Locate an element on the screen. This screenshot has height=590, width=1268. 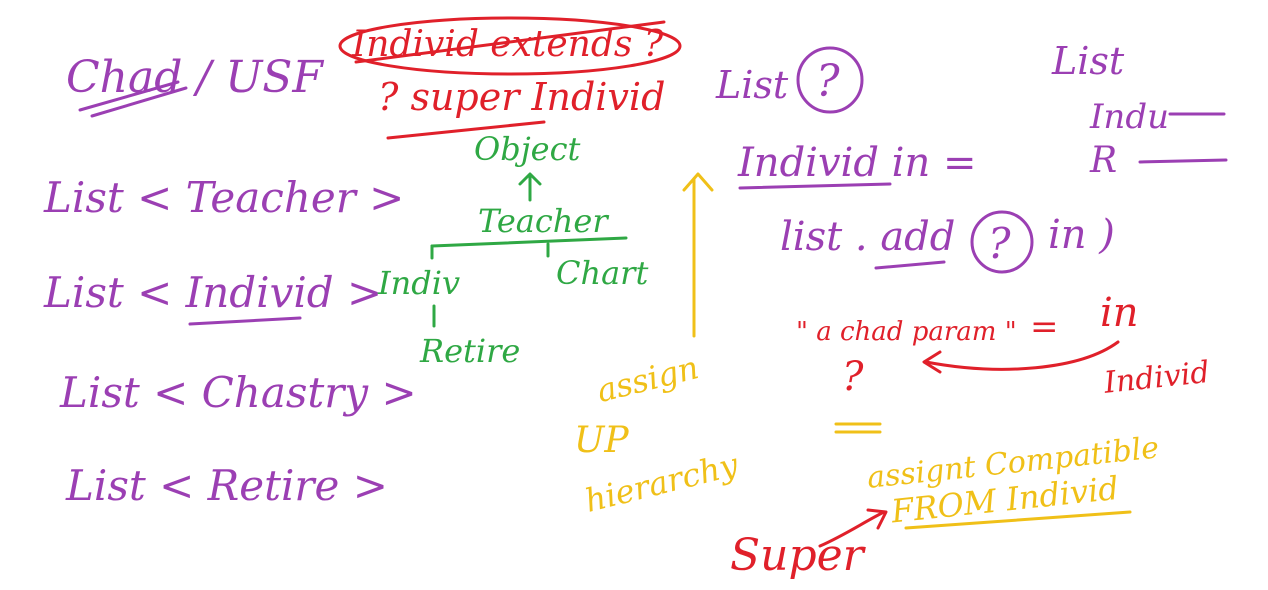
list-individ: List < Individ > is located at coordinates (212, 292).